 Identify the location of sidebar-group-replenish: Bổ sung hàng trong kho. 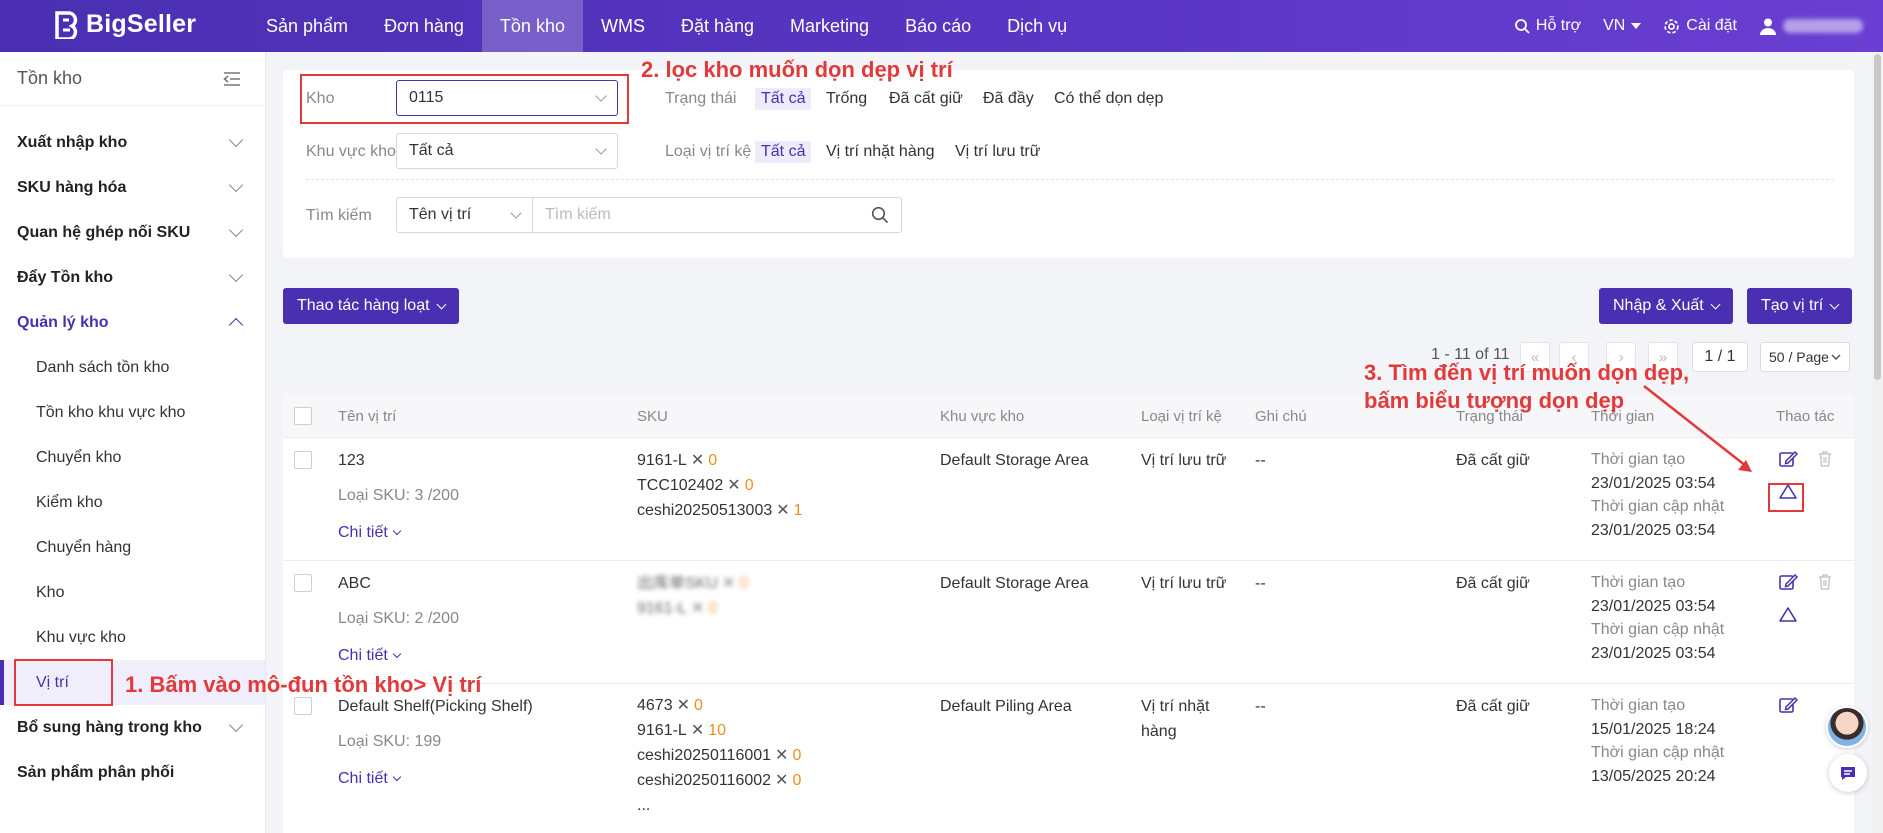
(132, 727).